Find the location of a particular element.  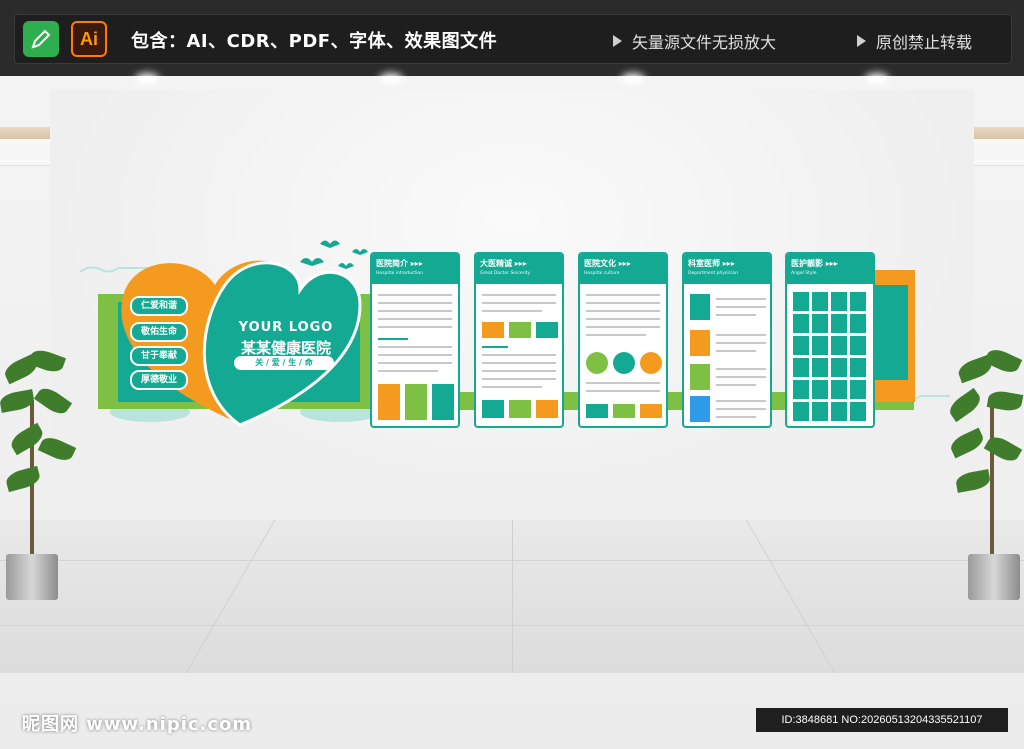

panel-angel-style: 医护靓影 ▸▸▸ Angel Style is located at coordinates (830, 340).